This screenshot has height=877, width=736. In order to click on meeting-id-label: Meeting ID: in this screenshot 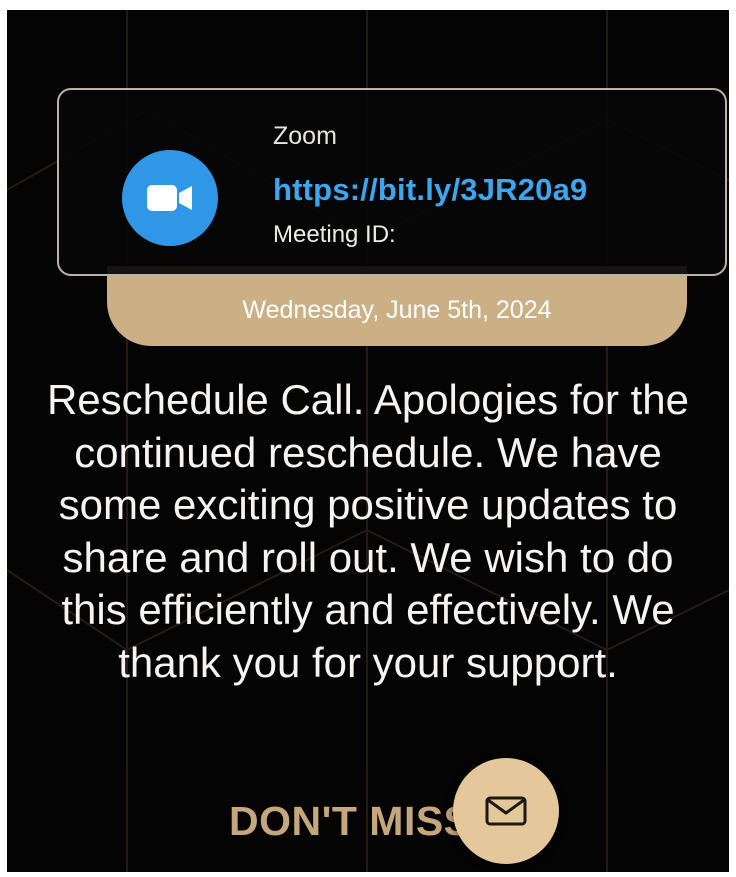, I will do `click(334, 234)`.